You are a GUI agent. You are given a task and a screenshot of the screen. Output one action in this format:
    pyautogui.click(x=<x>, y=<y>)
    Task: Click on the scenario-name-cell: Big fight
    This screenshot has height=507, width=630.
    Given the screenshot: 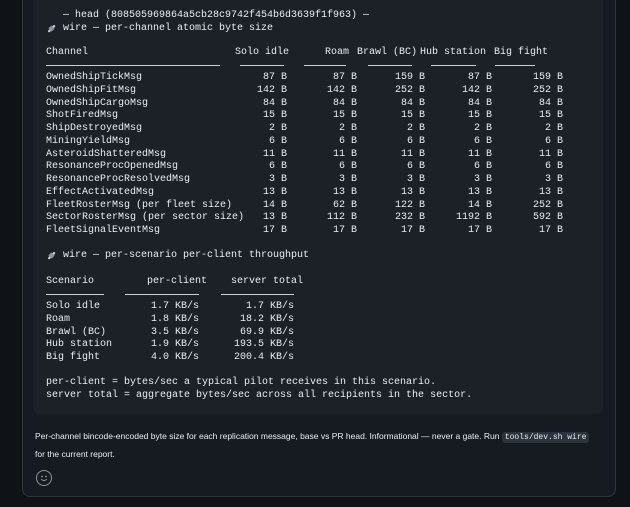 What is the action you would take?
    pyautogui.click(x=73, y=357)
    